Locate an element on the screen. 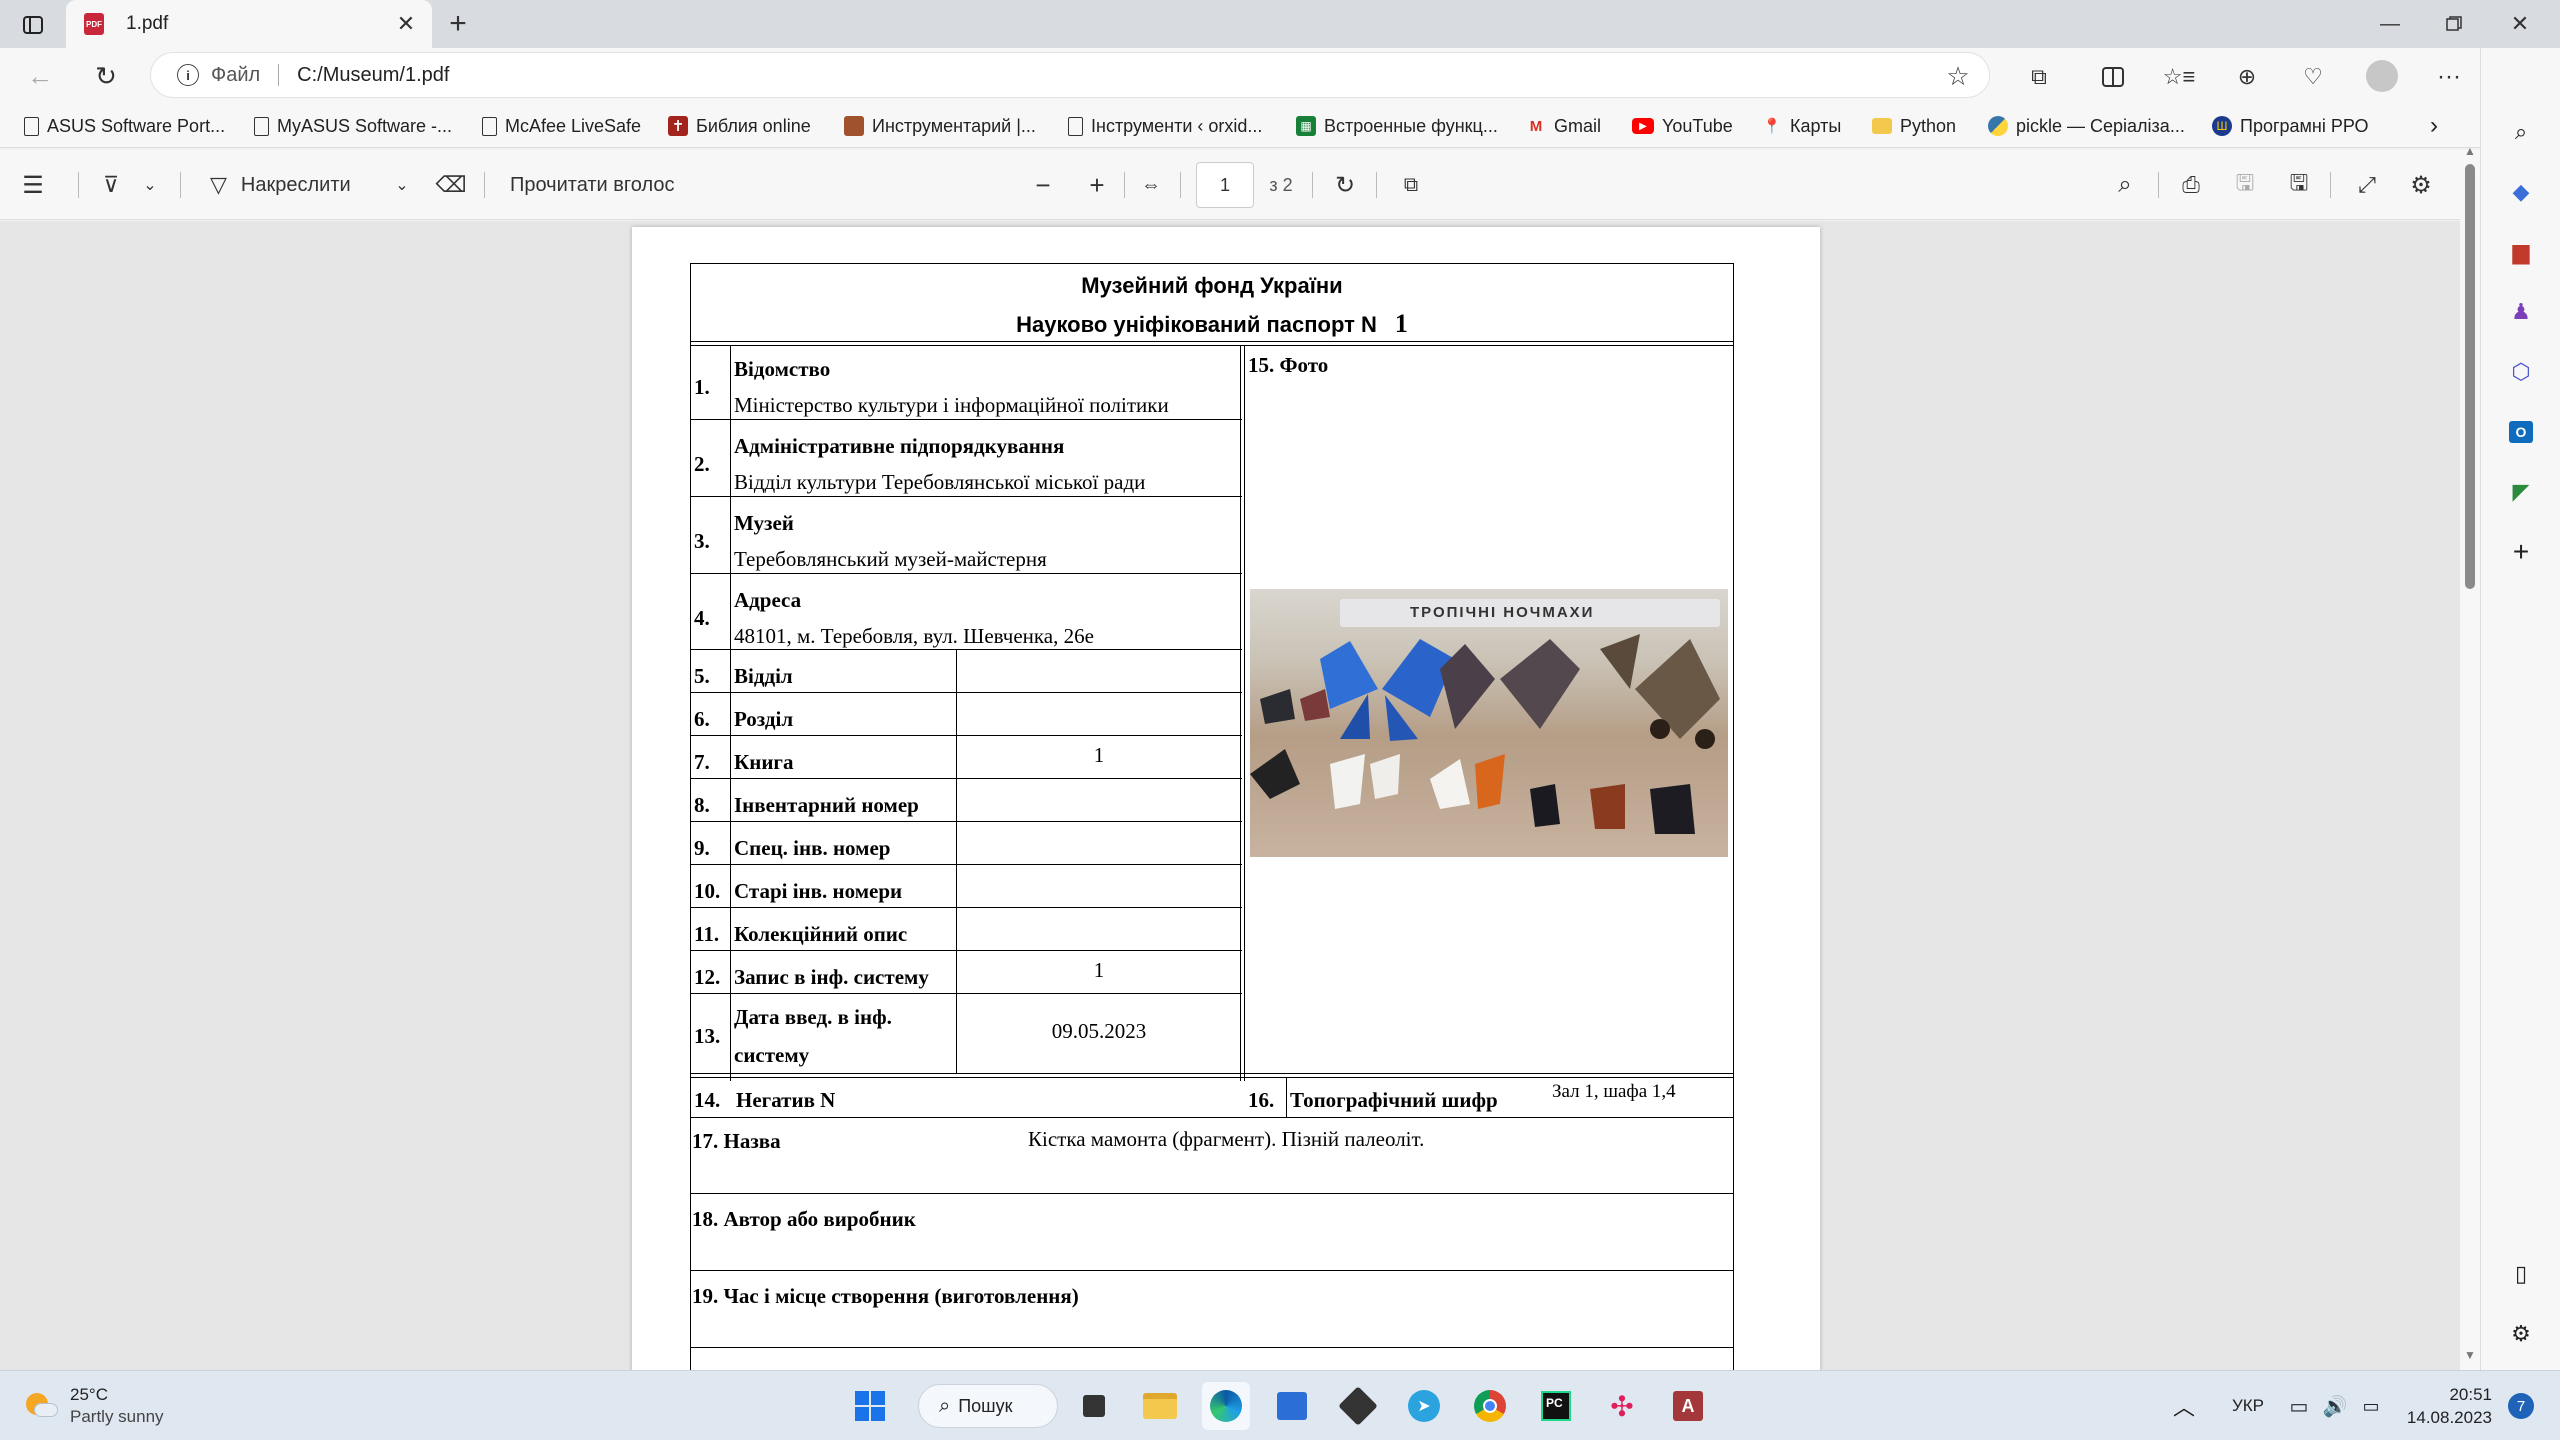 The height and width of the screenshot is (1440, 2560). microsoft-store-icon is located at coordinates (1292, 1406).